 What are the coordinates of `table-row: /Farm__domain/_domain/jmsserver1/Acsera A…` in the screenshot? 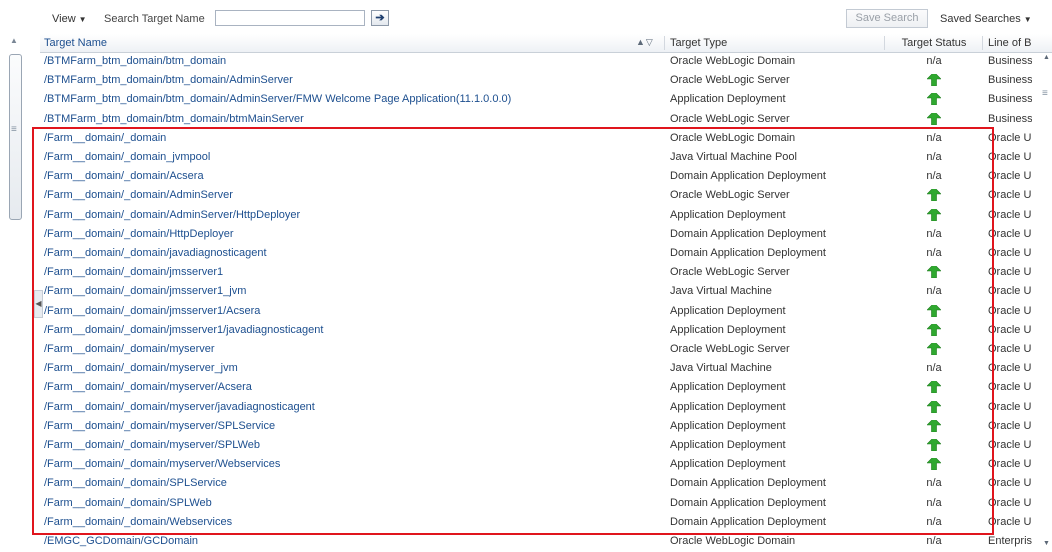 It's located at (546, 311).